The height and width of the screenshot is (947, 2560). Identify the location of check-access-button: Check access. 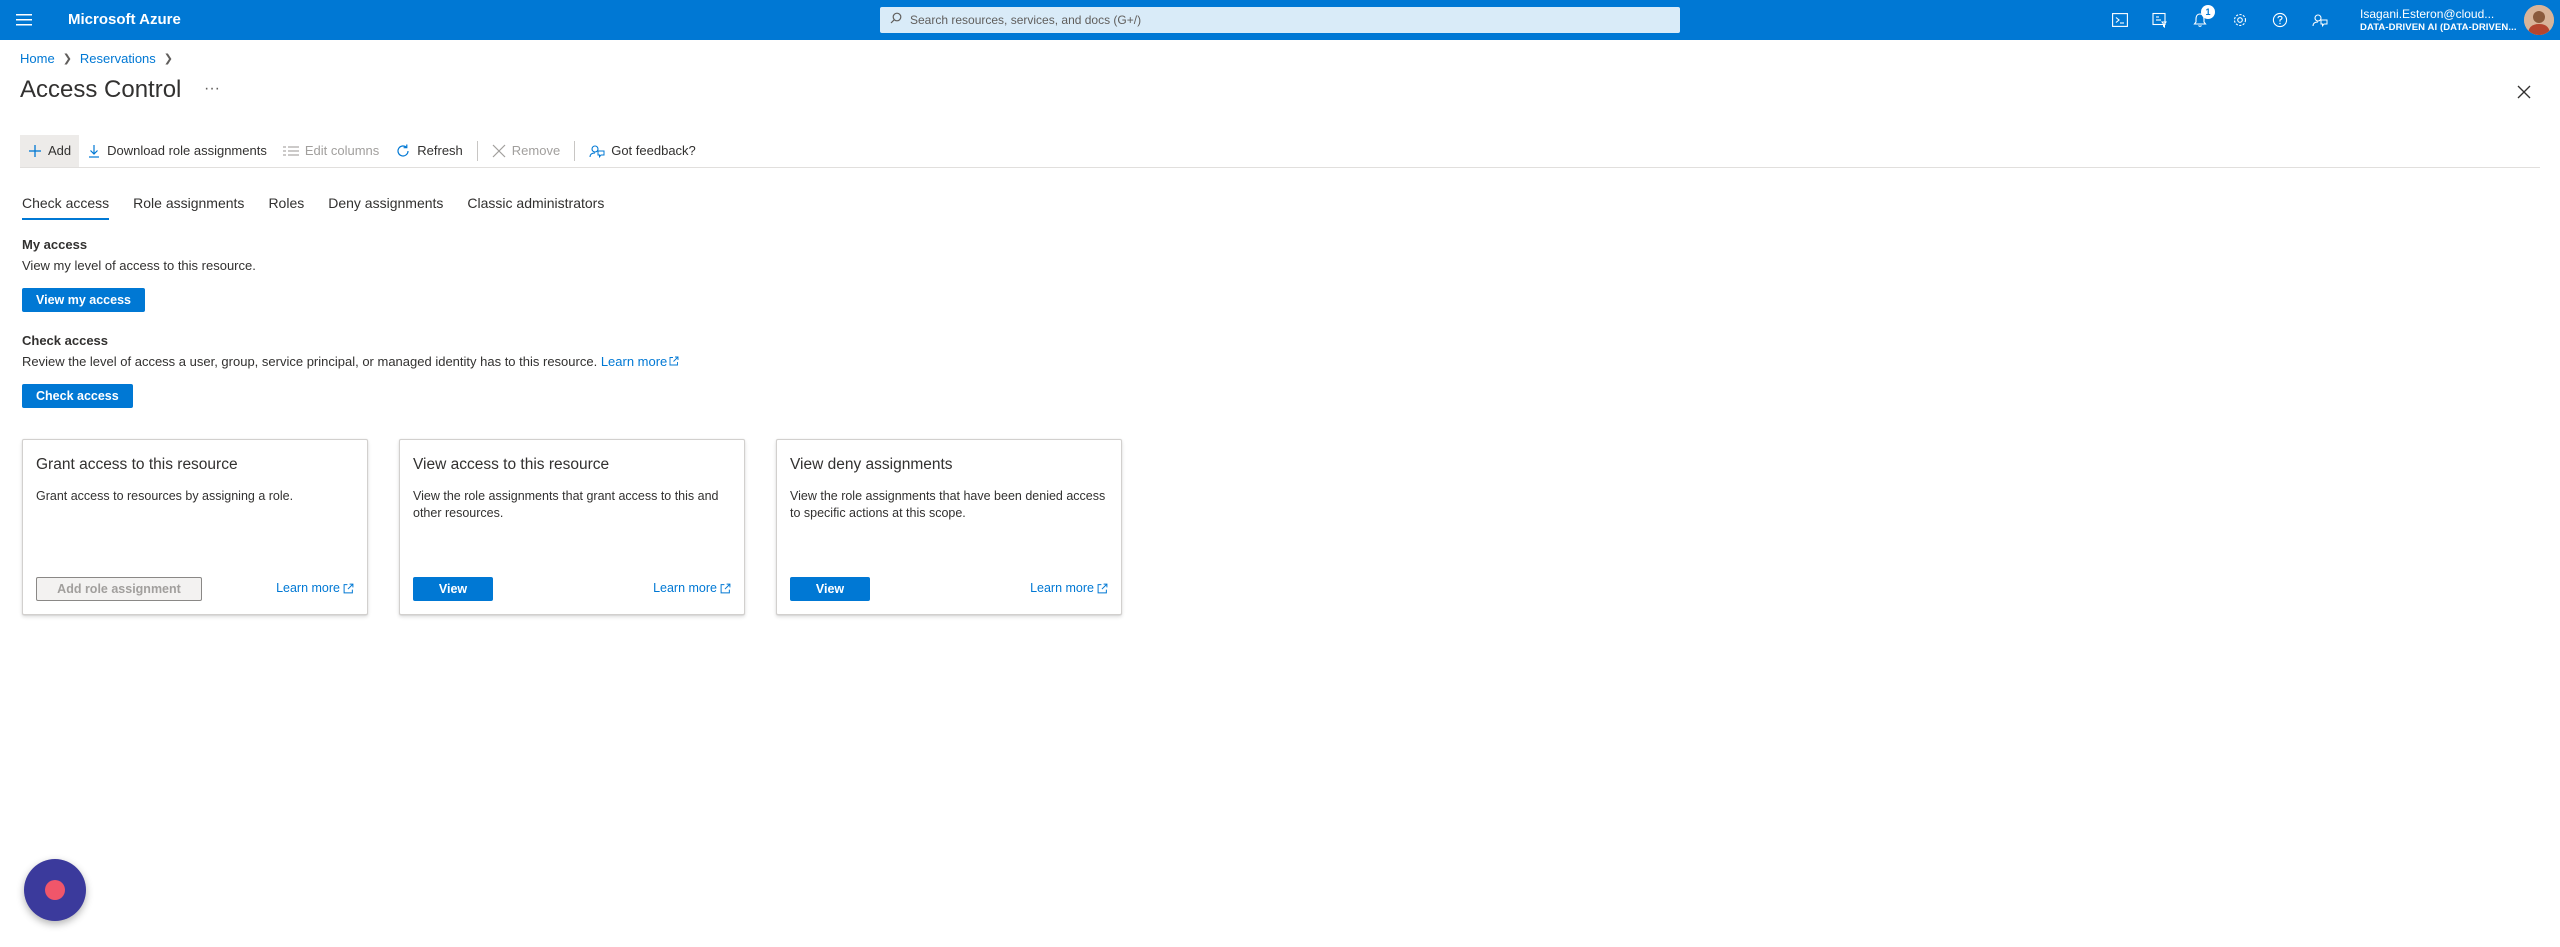
(77, 396).